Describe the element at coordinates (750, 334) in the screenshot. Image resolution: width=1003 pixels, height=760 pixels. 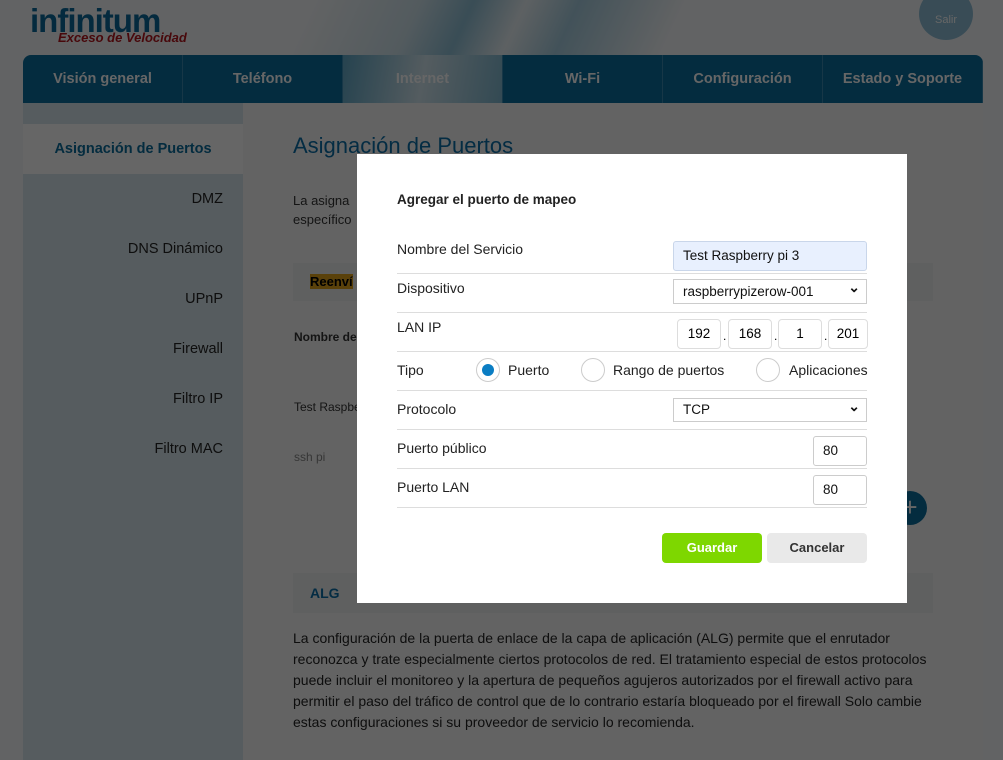
I see `ip-octet-2: 168` at that location.